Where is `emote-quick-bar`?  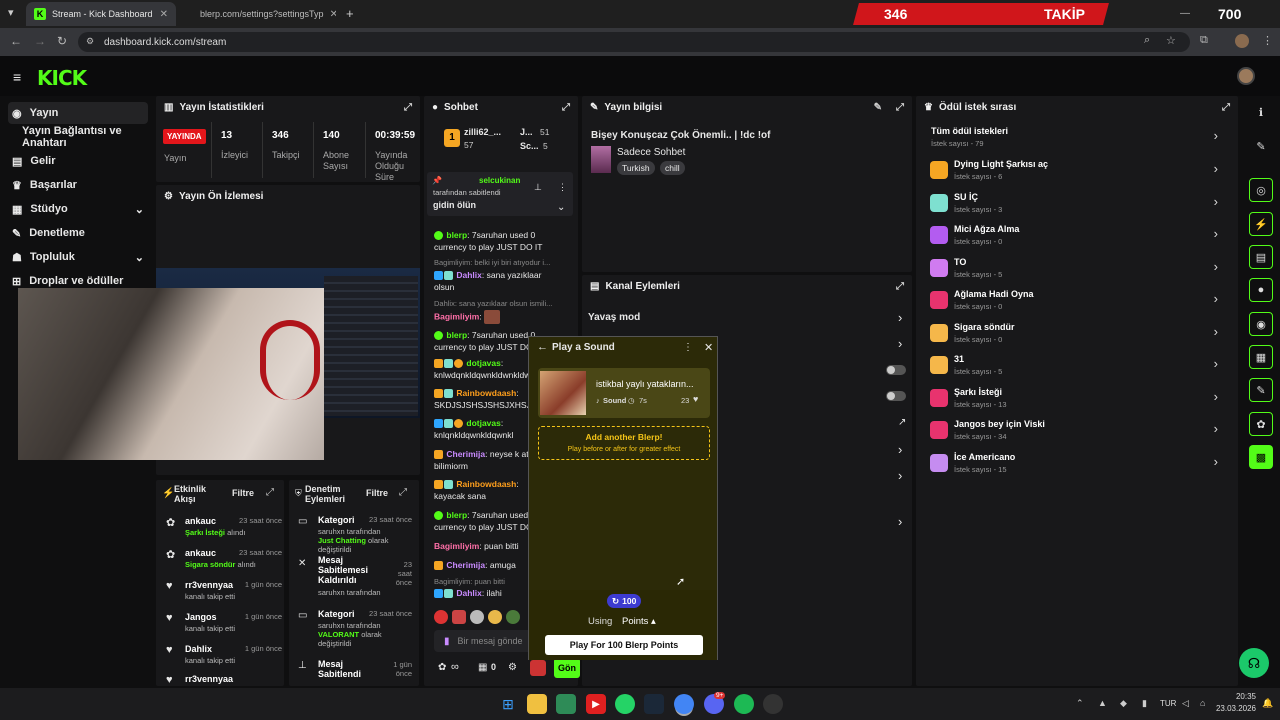
emote-quick-bar is located at coordinates (480, 617).